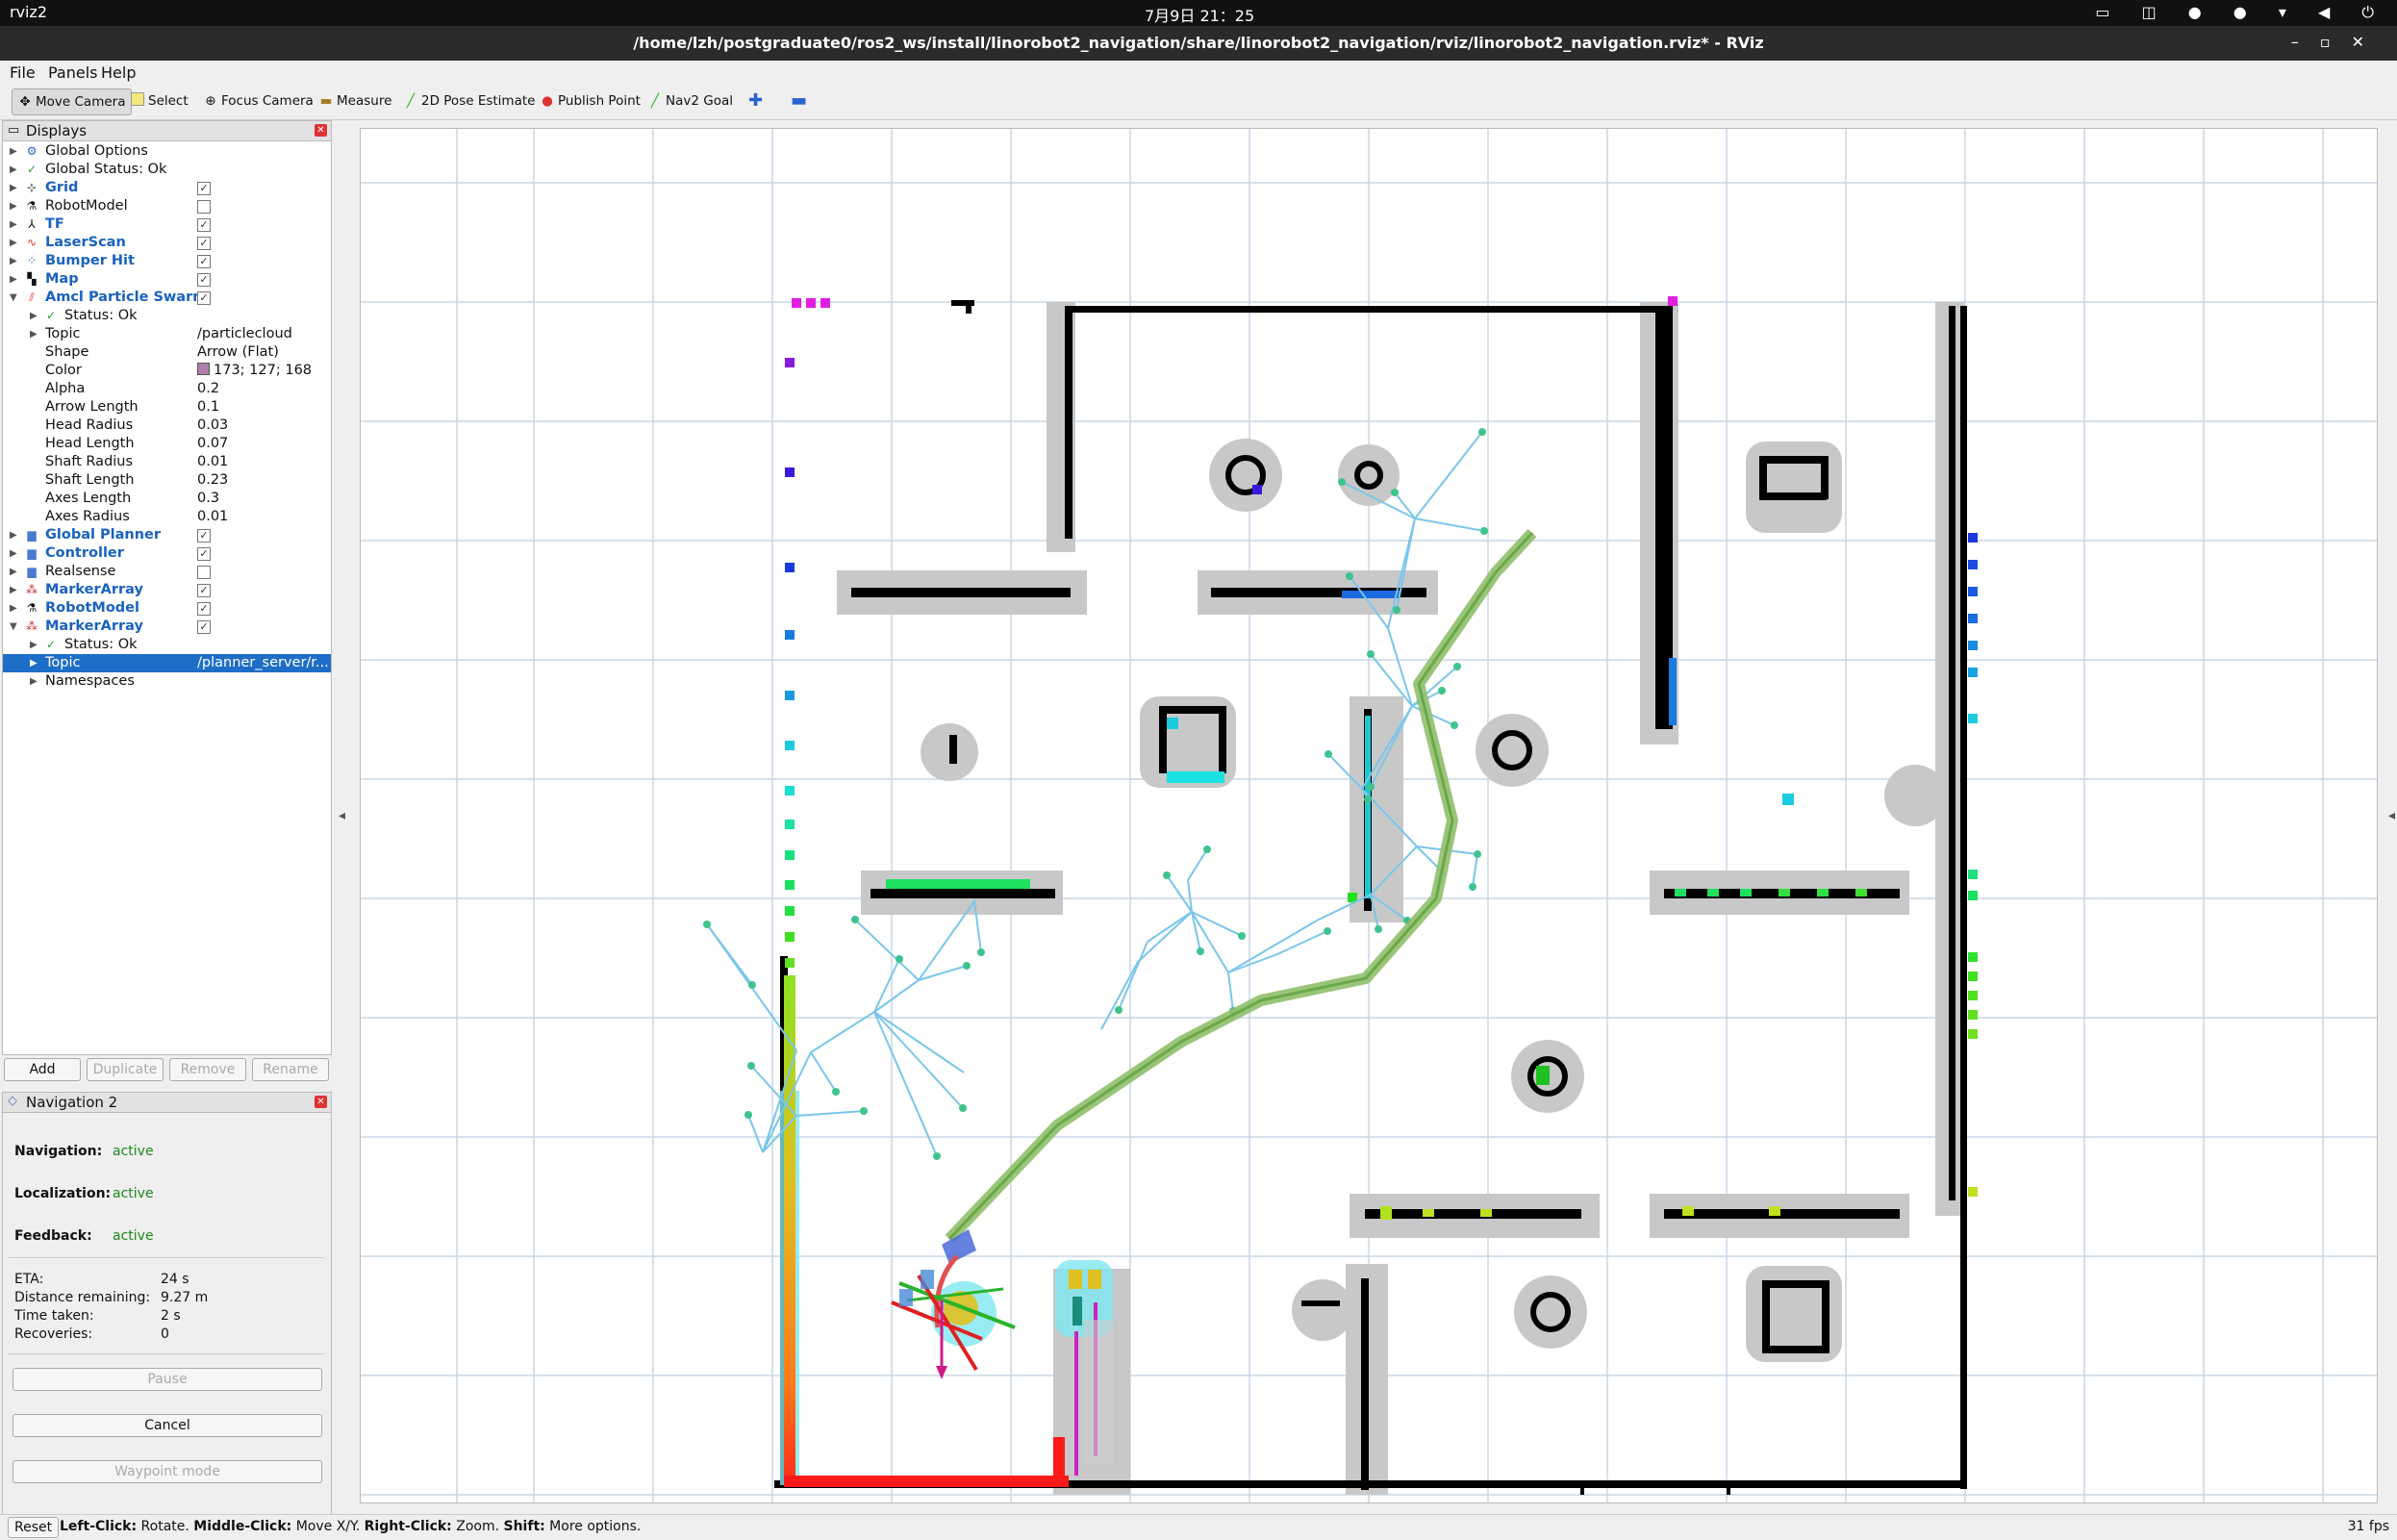 The height and width of the screenshot is (1540, 2397). Describe the element at coordinates (204, 609) in the screenshot. I see `robot-model-2-checkbox: ✓` at that location.